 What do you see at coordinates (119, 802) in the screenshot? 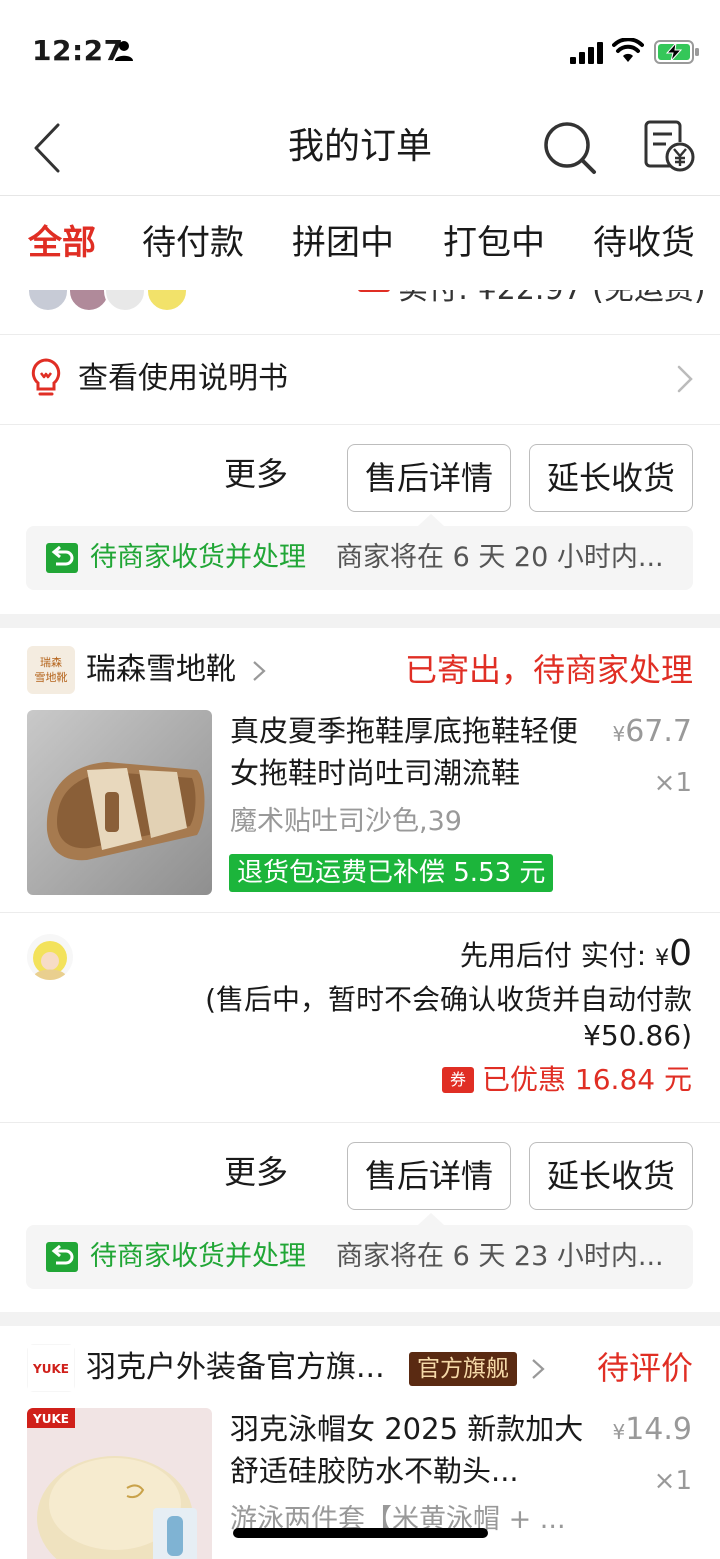
I see `product-image` at bounding box center [119, 802].